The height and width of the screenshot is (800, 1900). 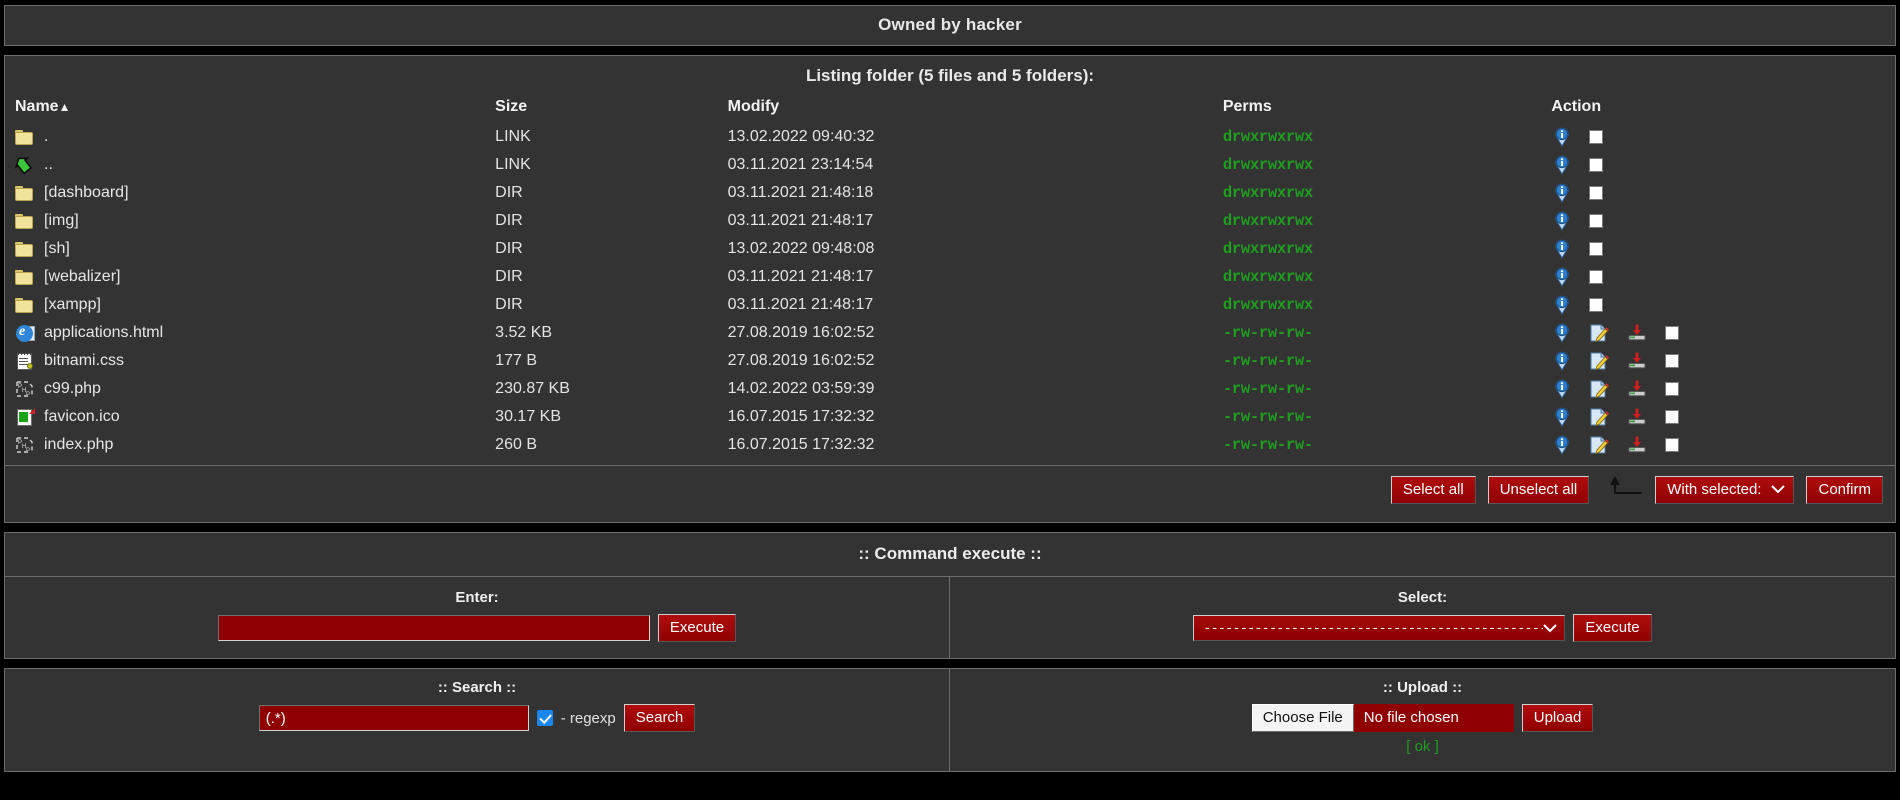 What do you see at coordinates (82, 277) in the screenshot?
I see `file-name-link: [webalizer]` at bounding box center [82, 277].